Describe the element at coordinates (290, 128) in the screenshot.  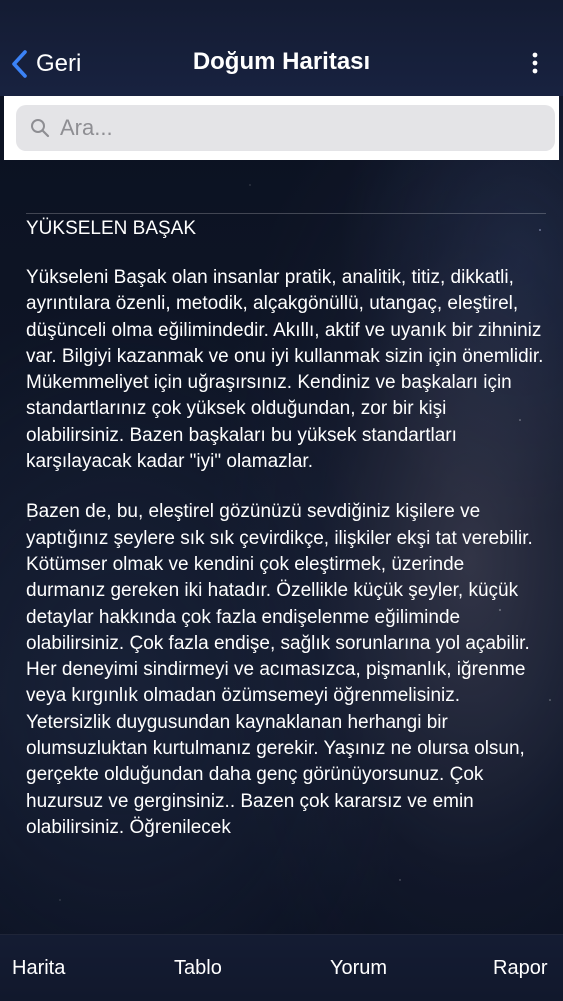
I see `search-input` at that location.